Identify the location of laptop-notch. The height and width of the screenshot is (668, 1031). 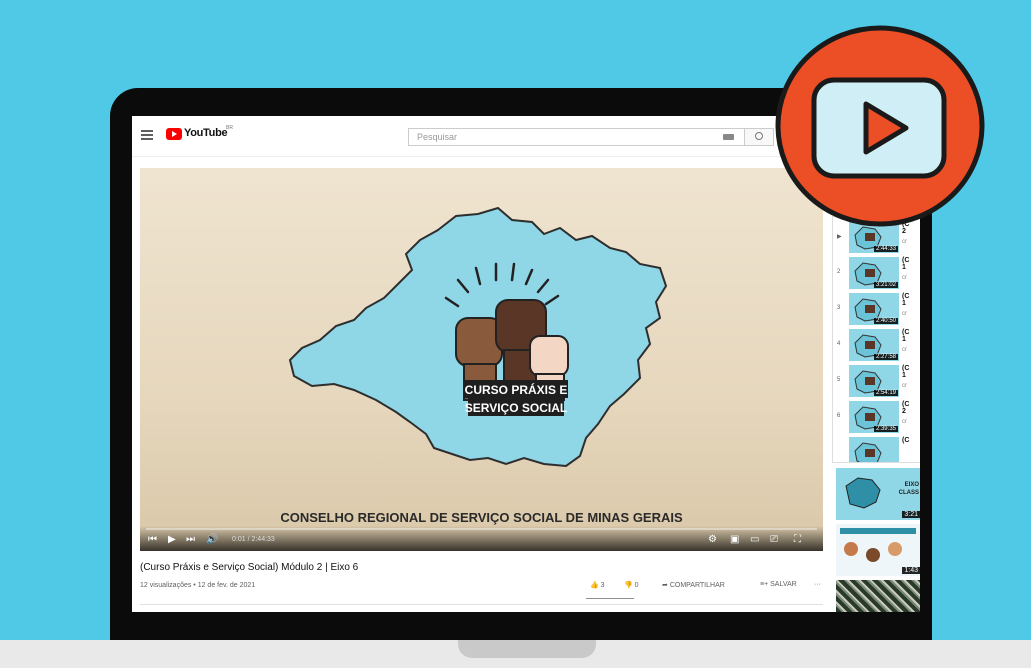
(527, 649).